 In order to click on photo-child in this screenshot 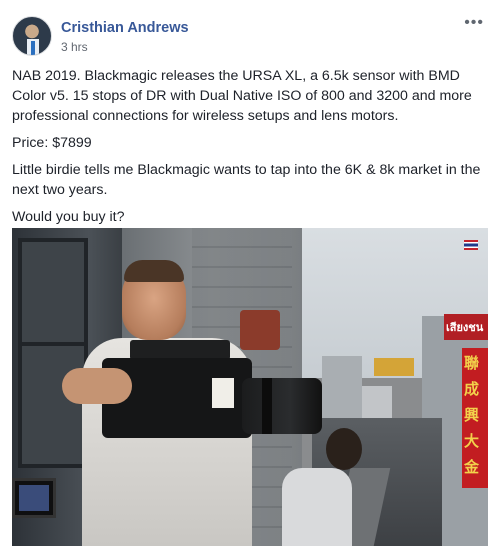, I will do `click(317, 507)`.